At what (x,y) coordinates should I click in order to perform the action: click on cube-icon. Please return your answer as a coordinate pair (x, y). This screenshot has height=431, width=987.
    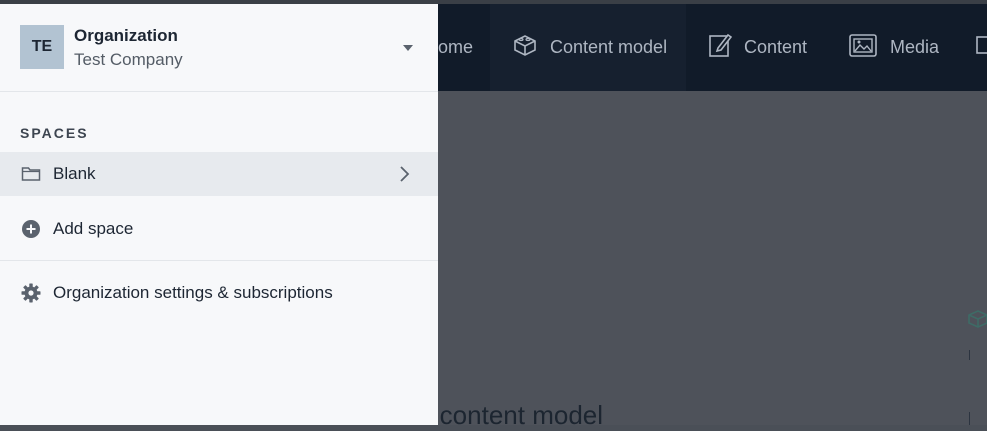
    Looking at the image, I should click on (525, 47).